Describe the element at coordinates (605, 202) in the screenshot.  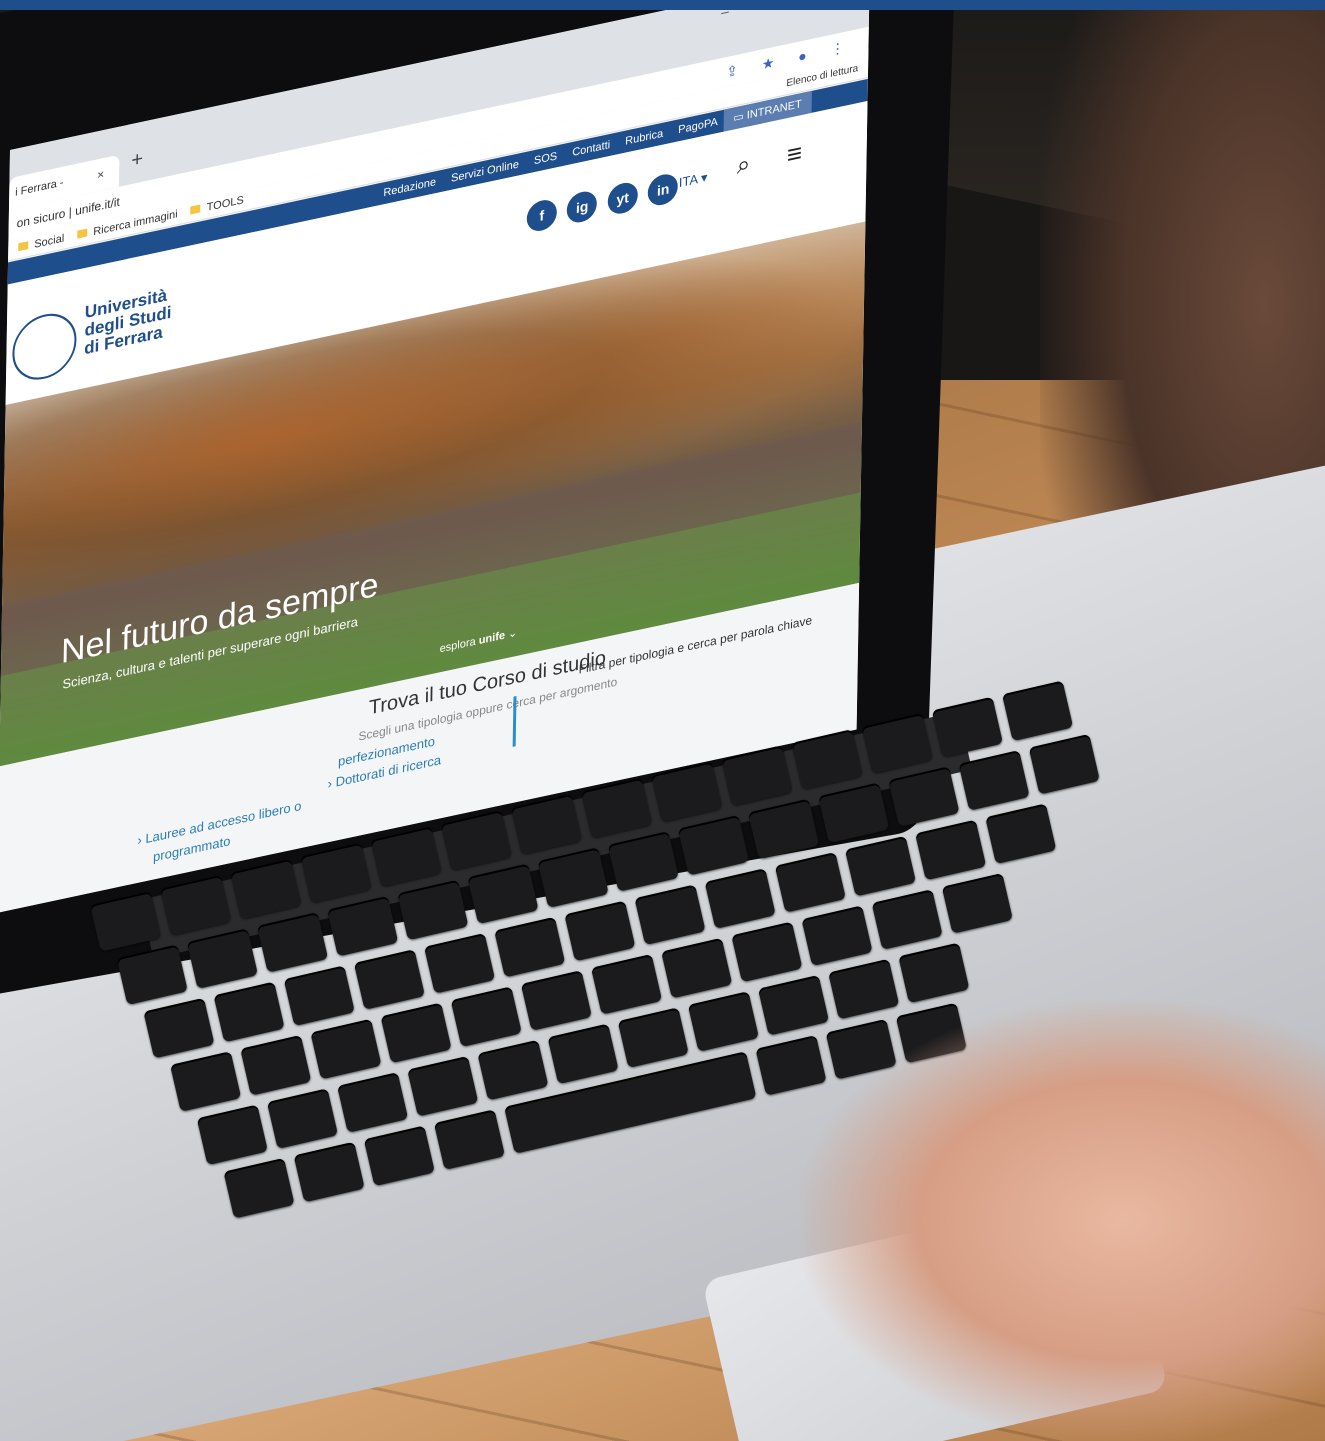
I see `social-links: f ig yt in` at that location.